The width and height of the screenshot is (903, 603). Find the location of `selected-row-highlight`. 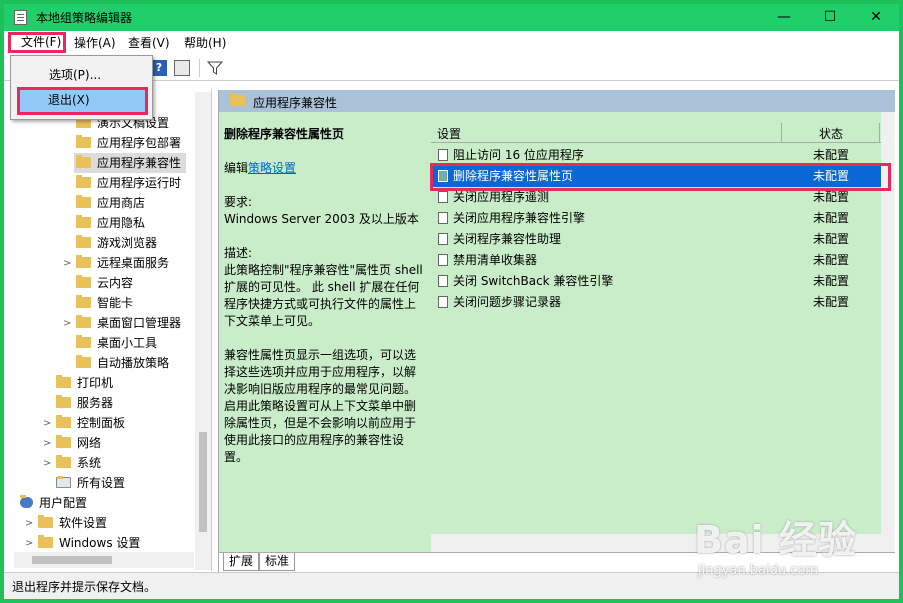

selected-row-highlight is located at coordinates (660, 177).